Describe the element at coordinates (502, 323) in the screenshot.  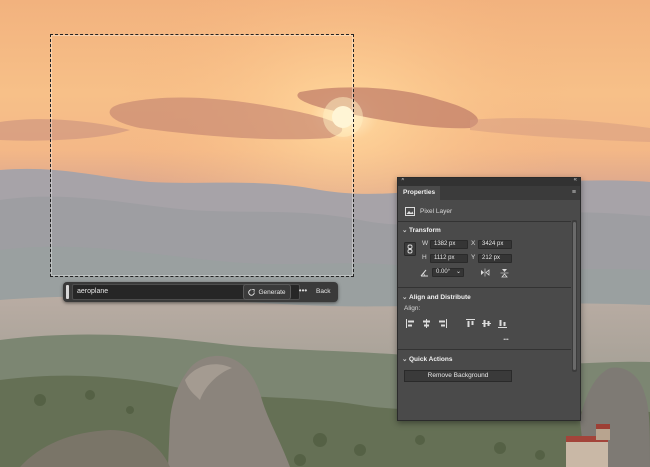
I see `align-bottom-edges-icon` at that location.